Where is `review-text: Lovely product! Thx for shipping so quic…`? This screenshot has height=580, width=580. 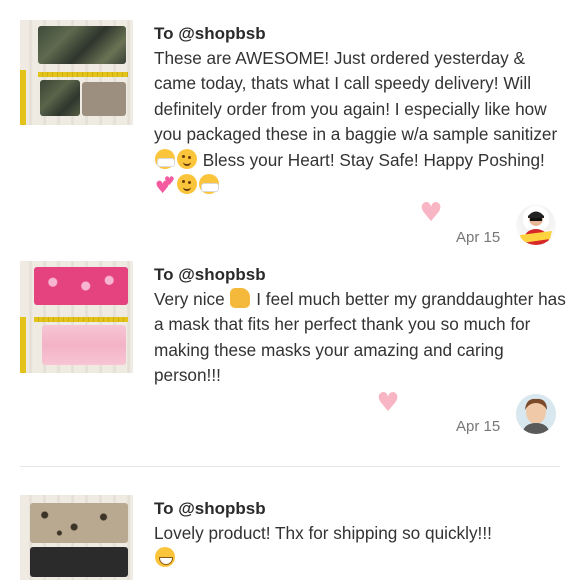
review-text: Lovely product! Thx for shipping so quic… is located at coordinates (362, 546).